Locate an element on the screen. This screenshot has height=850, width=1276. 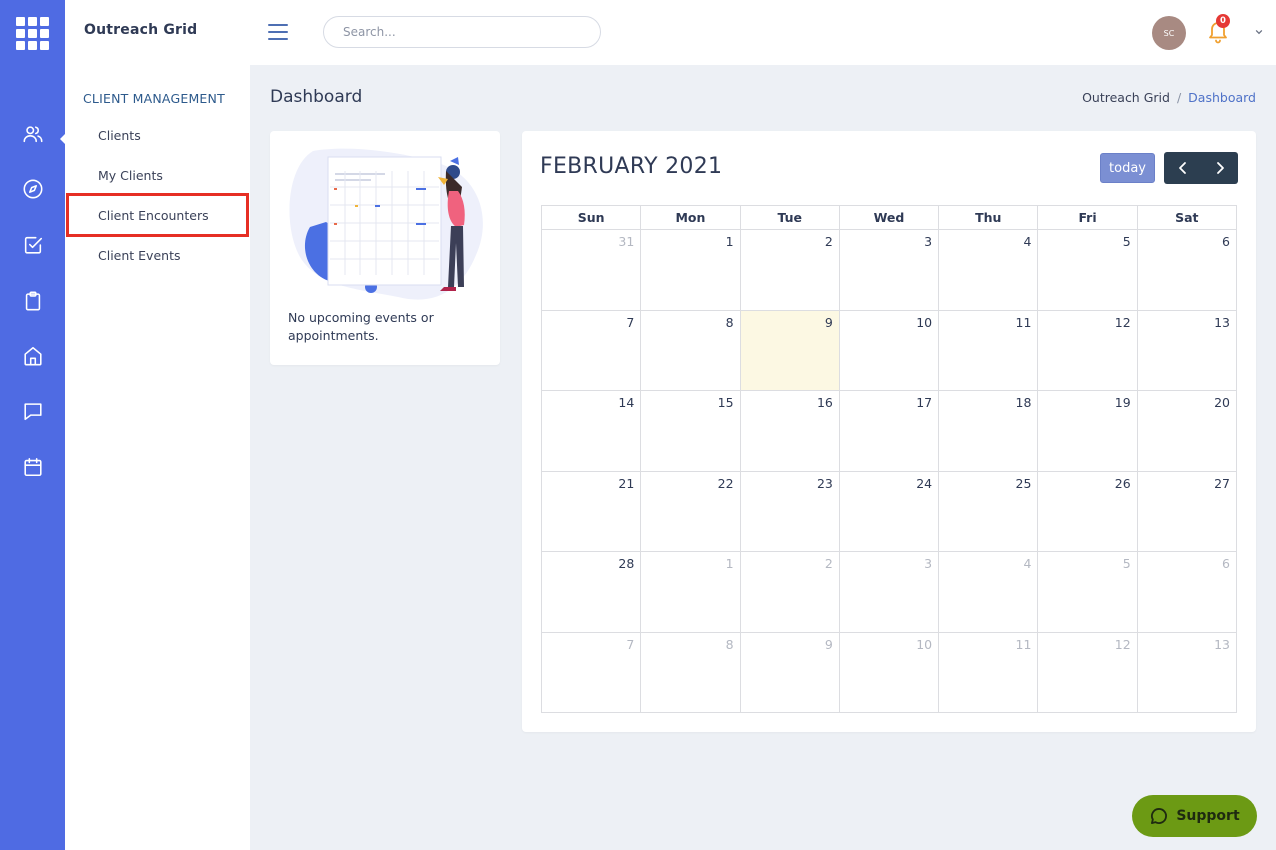
day-number: 4 is located at coordinates (1027, 563).